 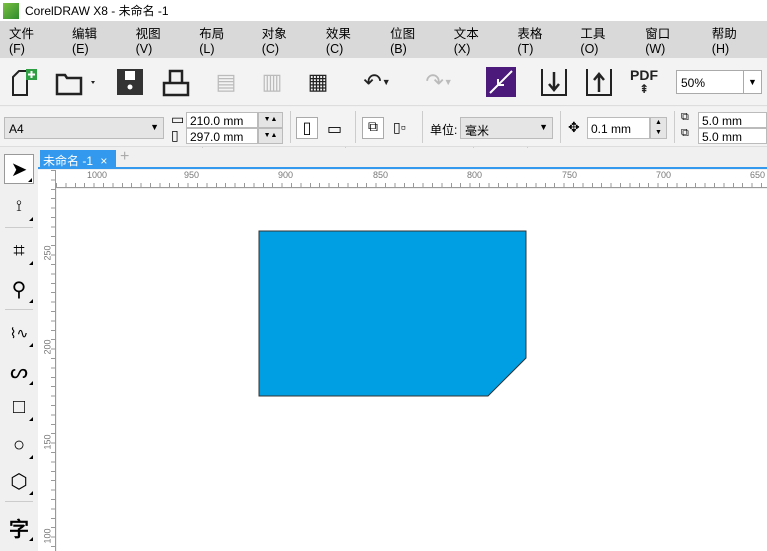 I want to click on duplicate-y-input: 5.0 mm, so click(x=732, y=136).